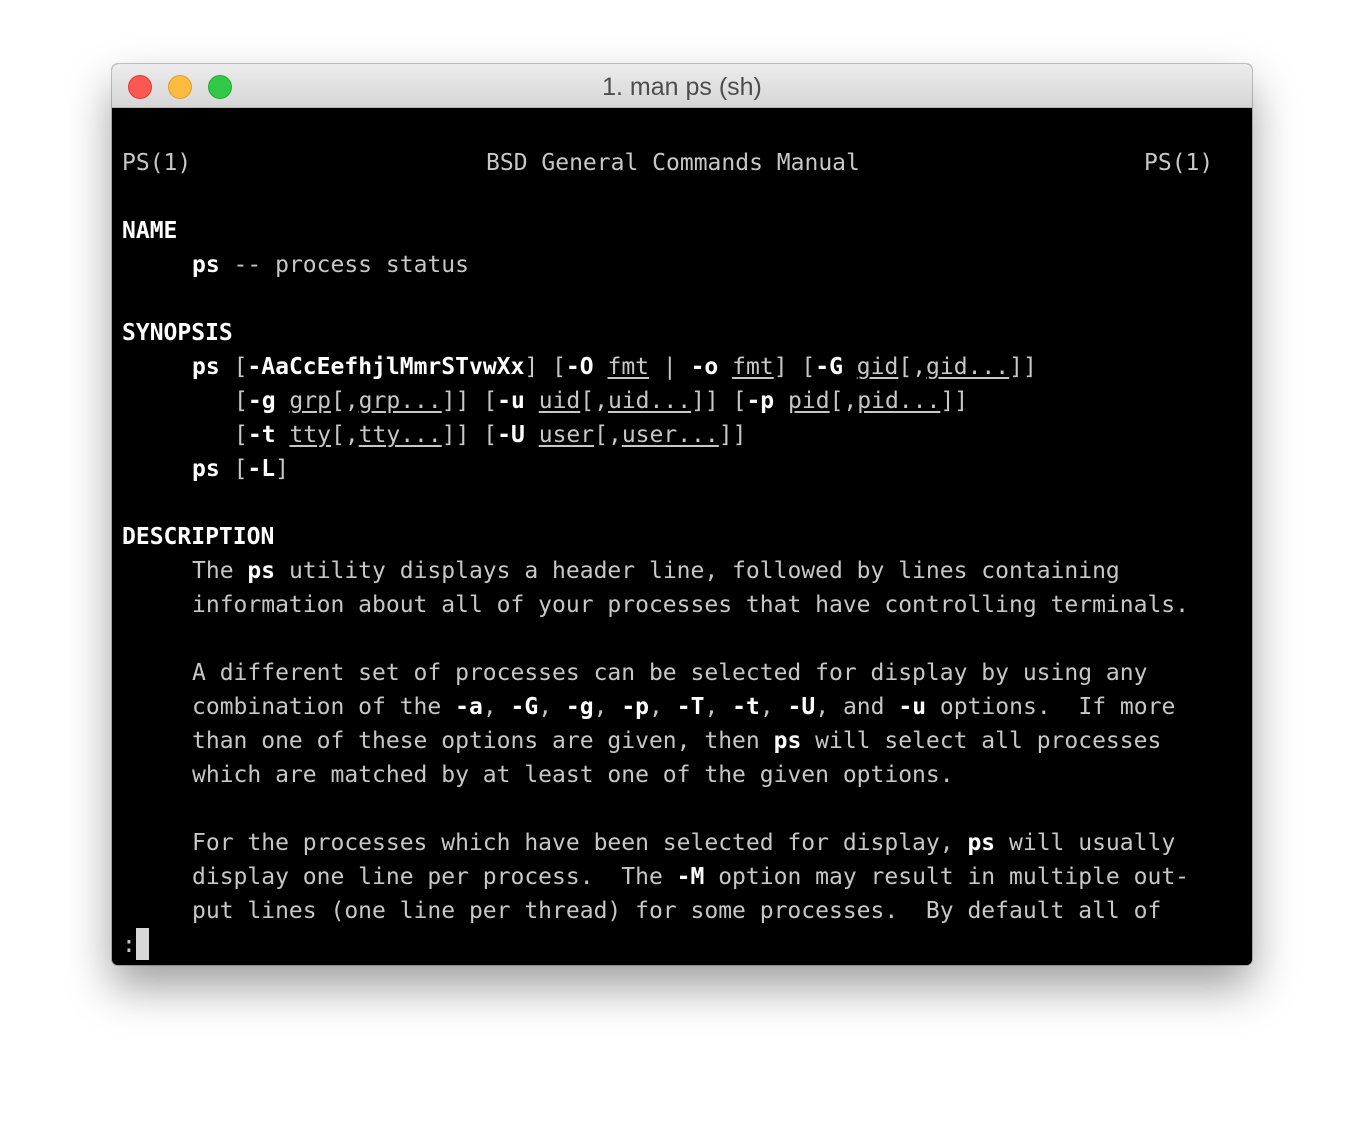 The width and height of the screenshot is (1364, 1126). What do you see at coordinates (746, 707) in the screenshot?
I see `option-ref: -t` at bounding box center [746, 707].